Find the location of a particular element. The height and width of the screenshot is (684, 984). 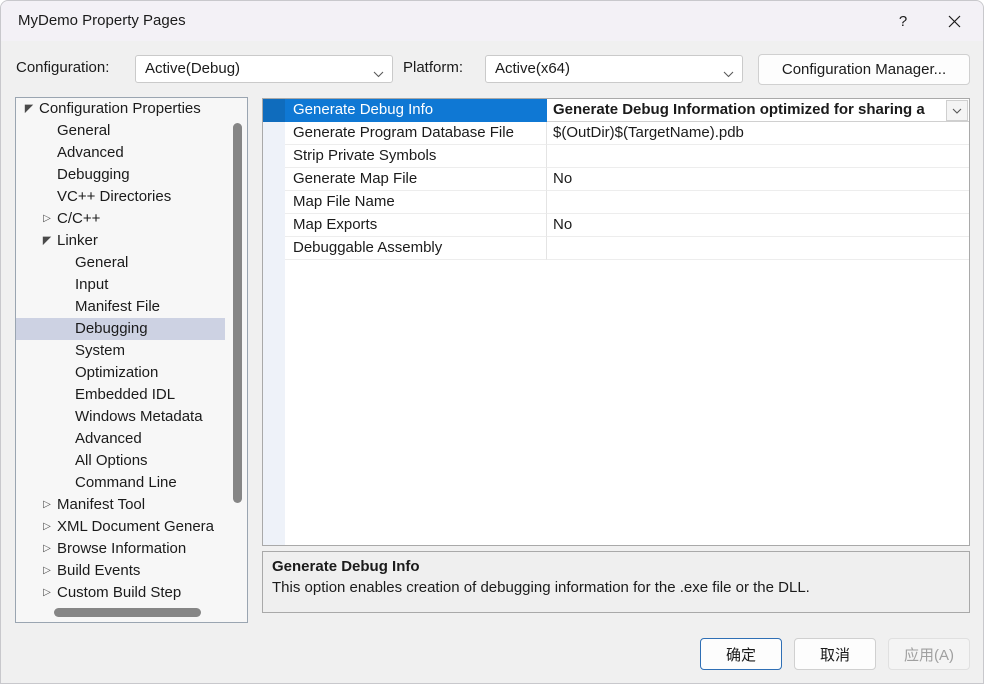

tree-vertical-scrollbar is located at coordinates (237, 351).